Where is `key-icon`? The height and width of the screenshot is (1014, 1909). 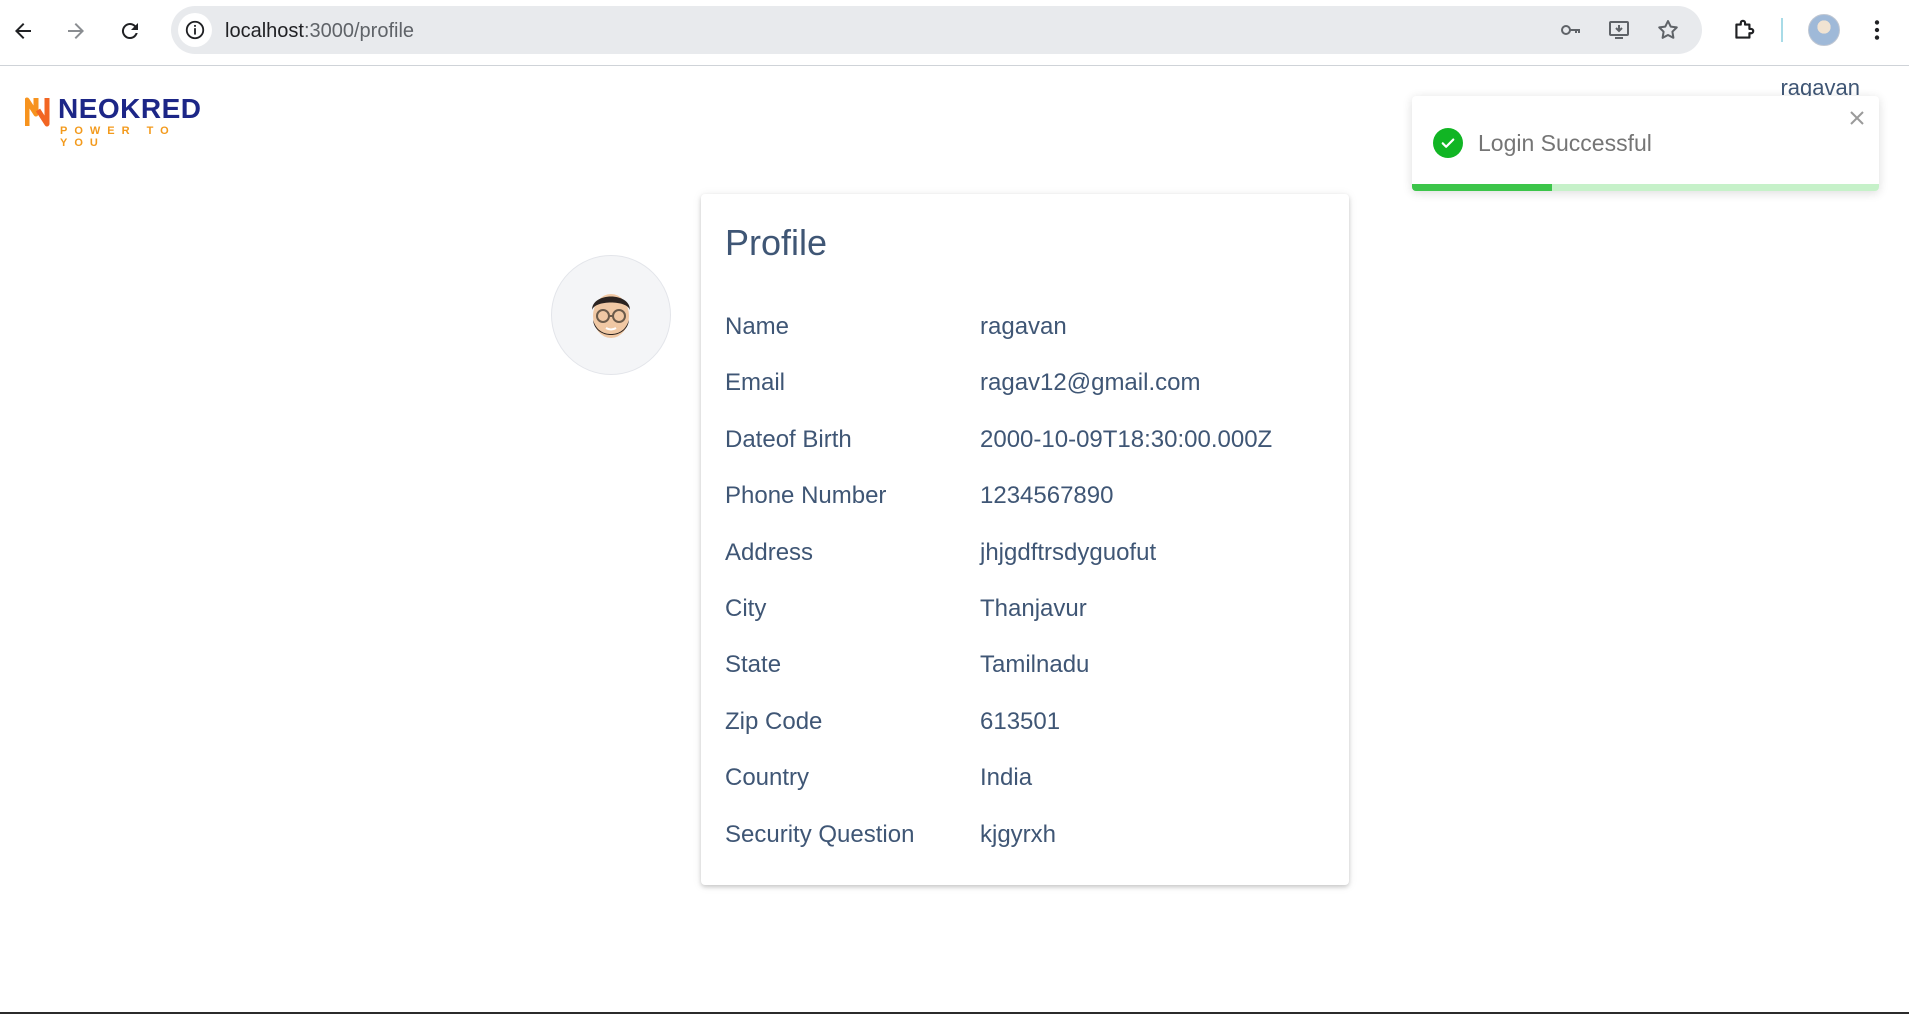 key-icon is located at coordinates (1570, 30).